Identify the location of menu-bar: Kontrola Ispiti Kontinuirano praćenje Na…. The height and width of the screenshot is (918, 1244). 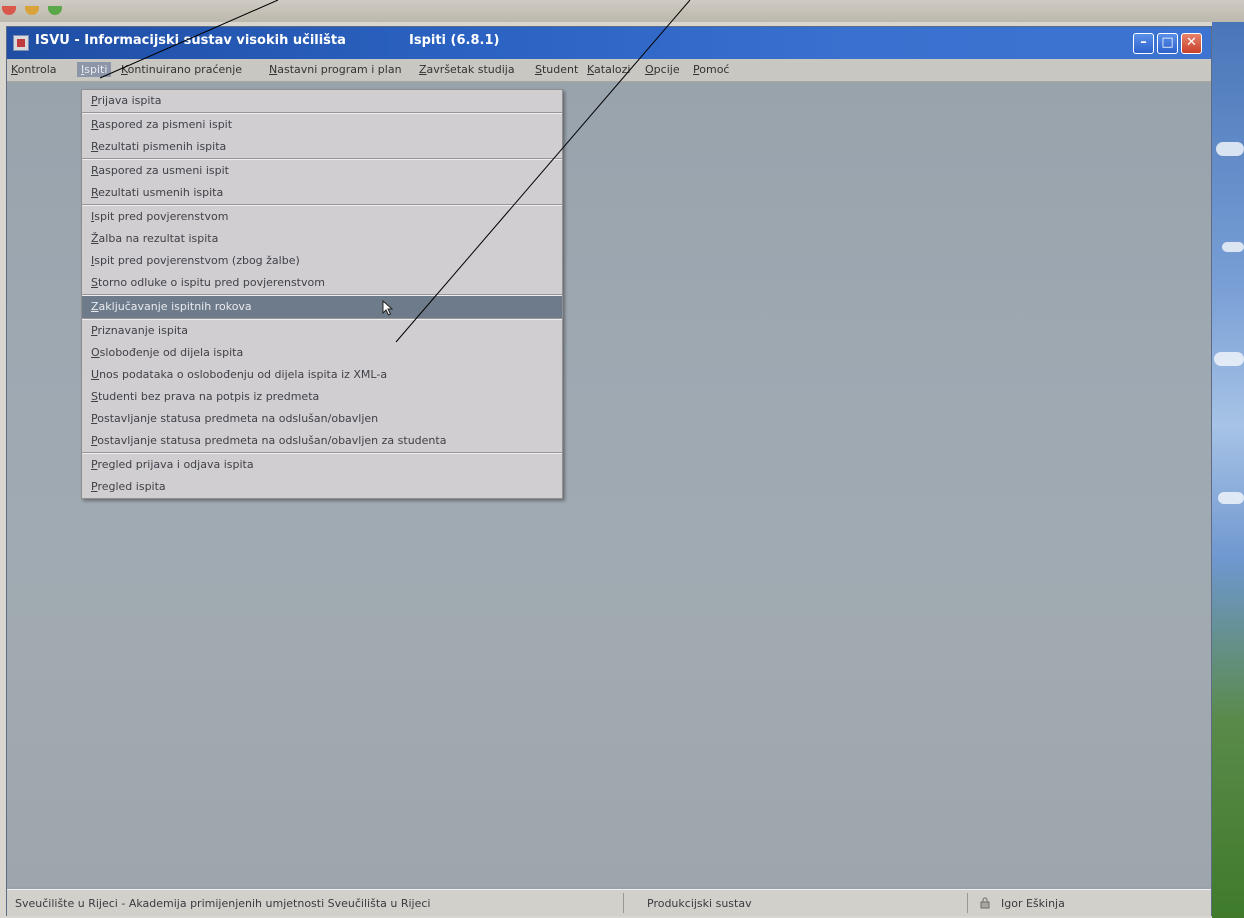
(609, 70).